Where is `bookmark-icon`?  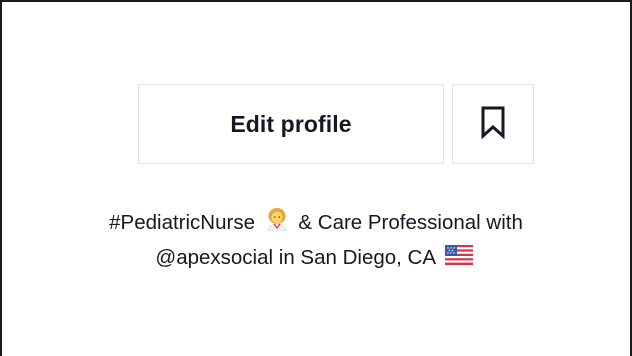 bookmark-icon is located at coordinates (493, 124).